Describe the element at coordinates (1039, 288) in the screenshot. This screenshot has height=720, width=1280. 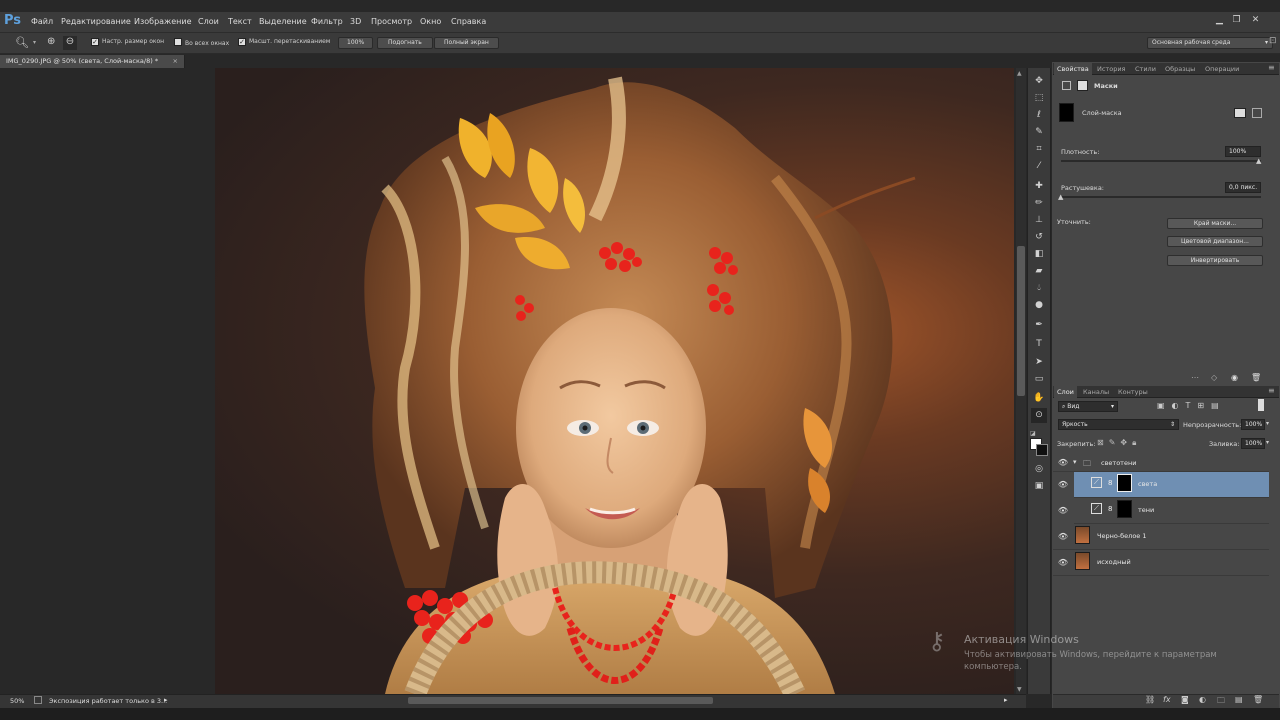
I see `blur-tool-icon: 💧︎` at that location.